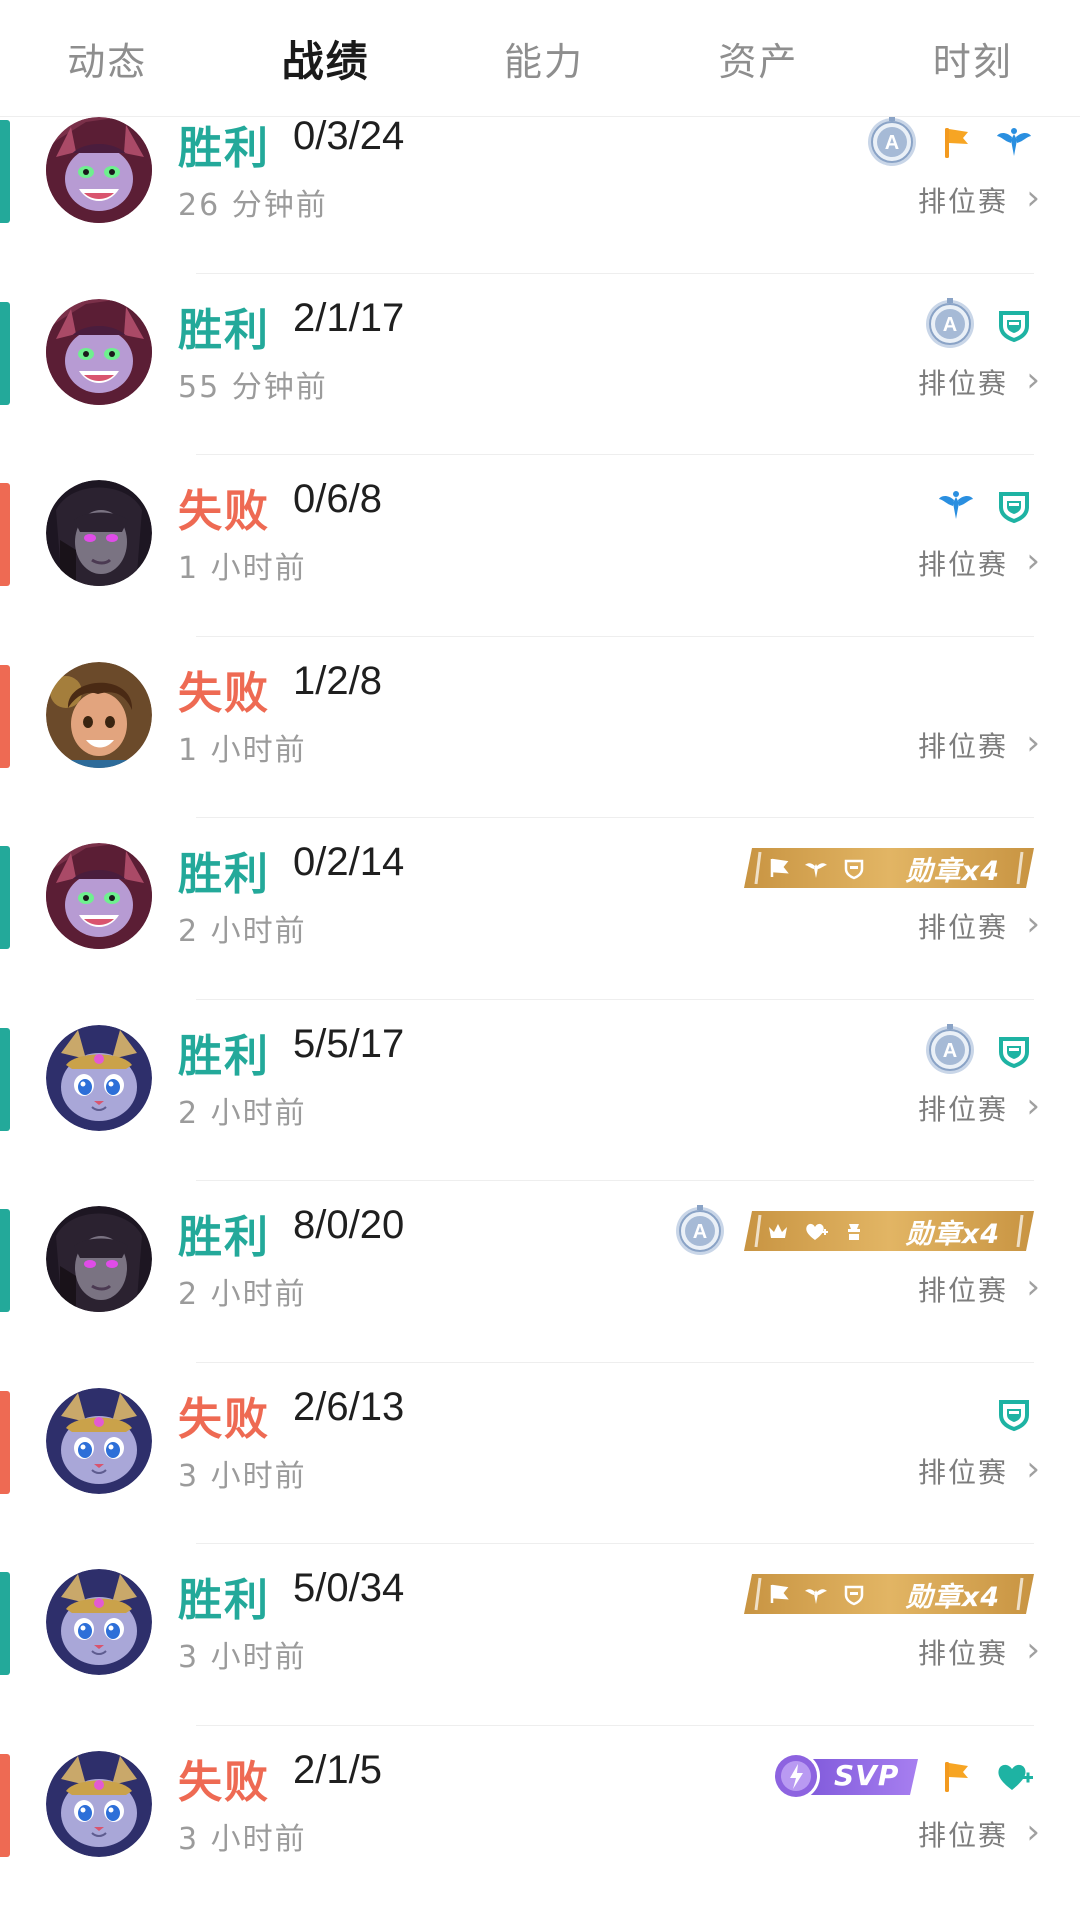 The width and height of the screenshot is (1080, 1907). Describe the element at coordinates (348, 1225) in the screenshot. I see `kda-score: 8/0/20` at that location.